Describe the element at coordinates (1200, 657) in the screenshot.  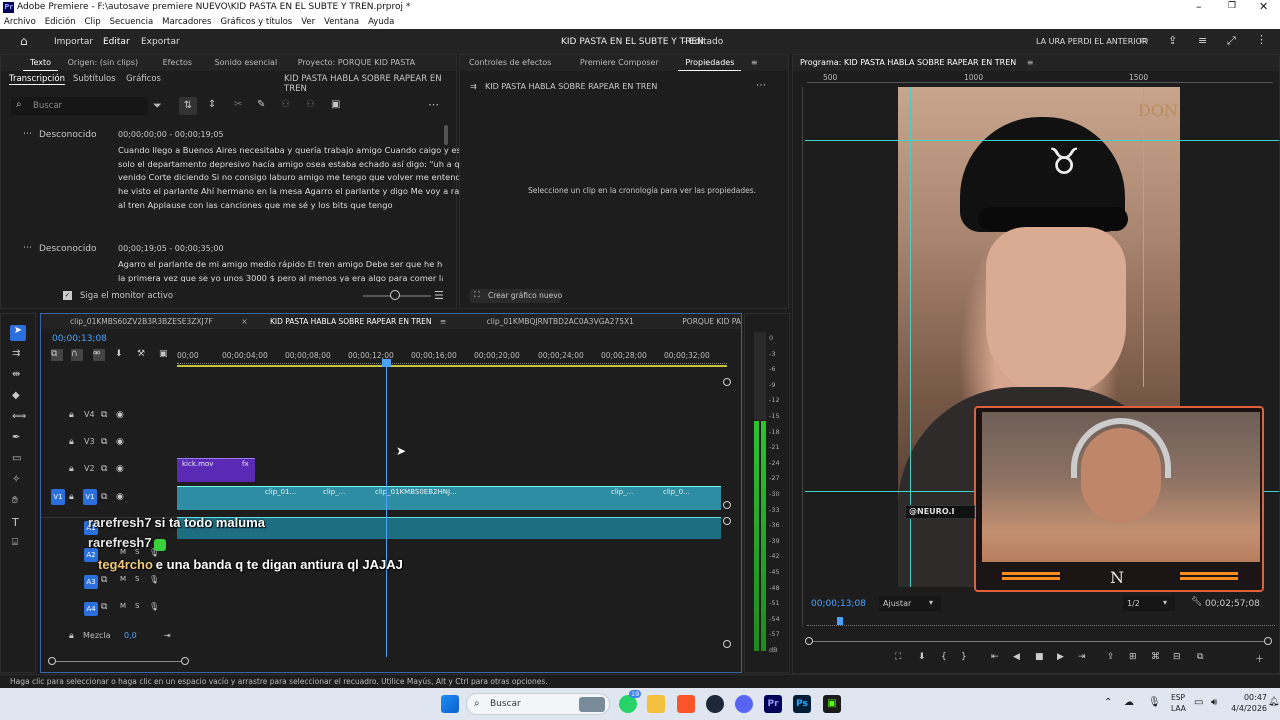
I see `multicam-icon: ⧉` at that location.